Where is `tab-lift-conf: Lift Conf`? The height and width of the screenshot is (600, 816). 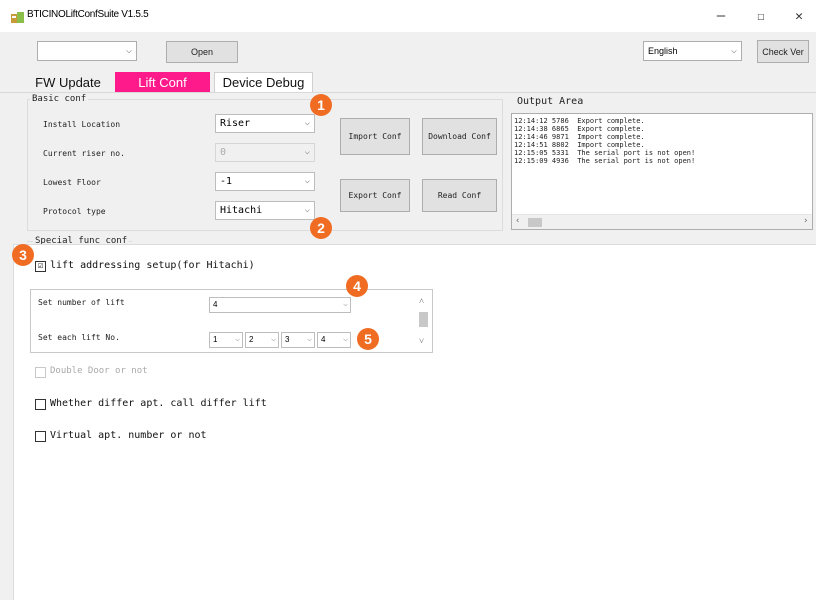 tab-lift-conf: Lift Conf is located at coordinates (162, 82).